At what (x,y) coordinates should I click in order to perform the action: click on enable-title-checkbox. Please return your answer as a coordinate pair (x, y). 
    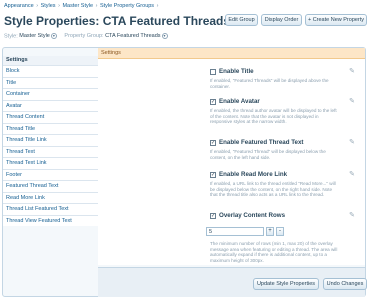
    Looking at the image, I should click on (213, 72).